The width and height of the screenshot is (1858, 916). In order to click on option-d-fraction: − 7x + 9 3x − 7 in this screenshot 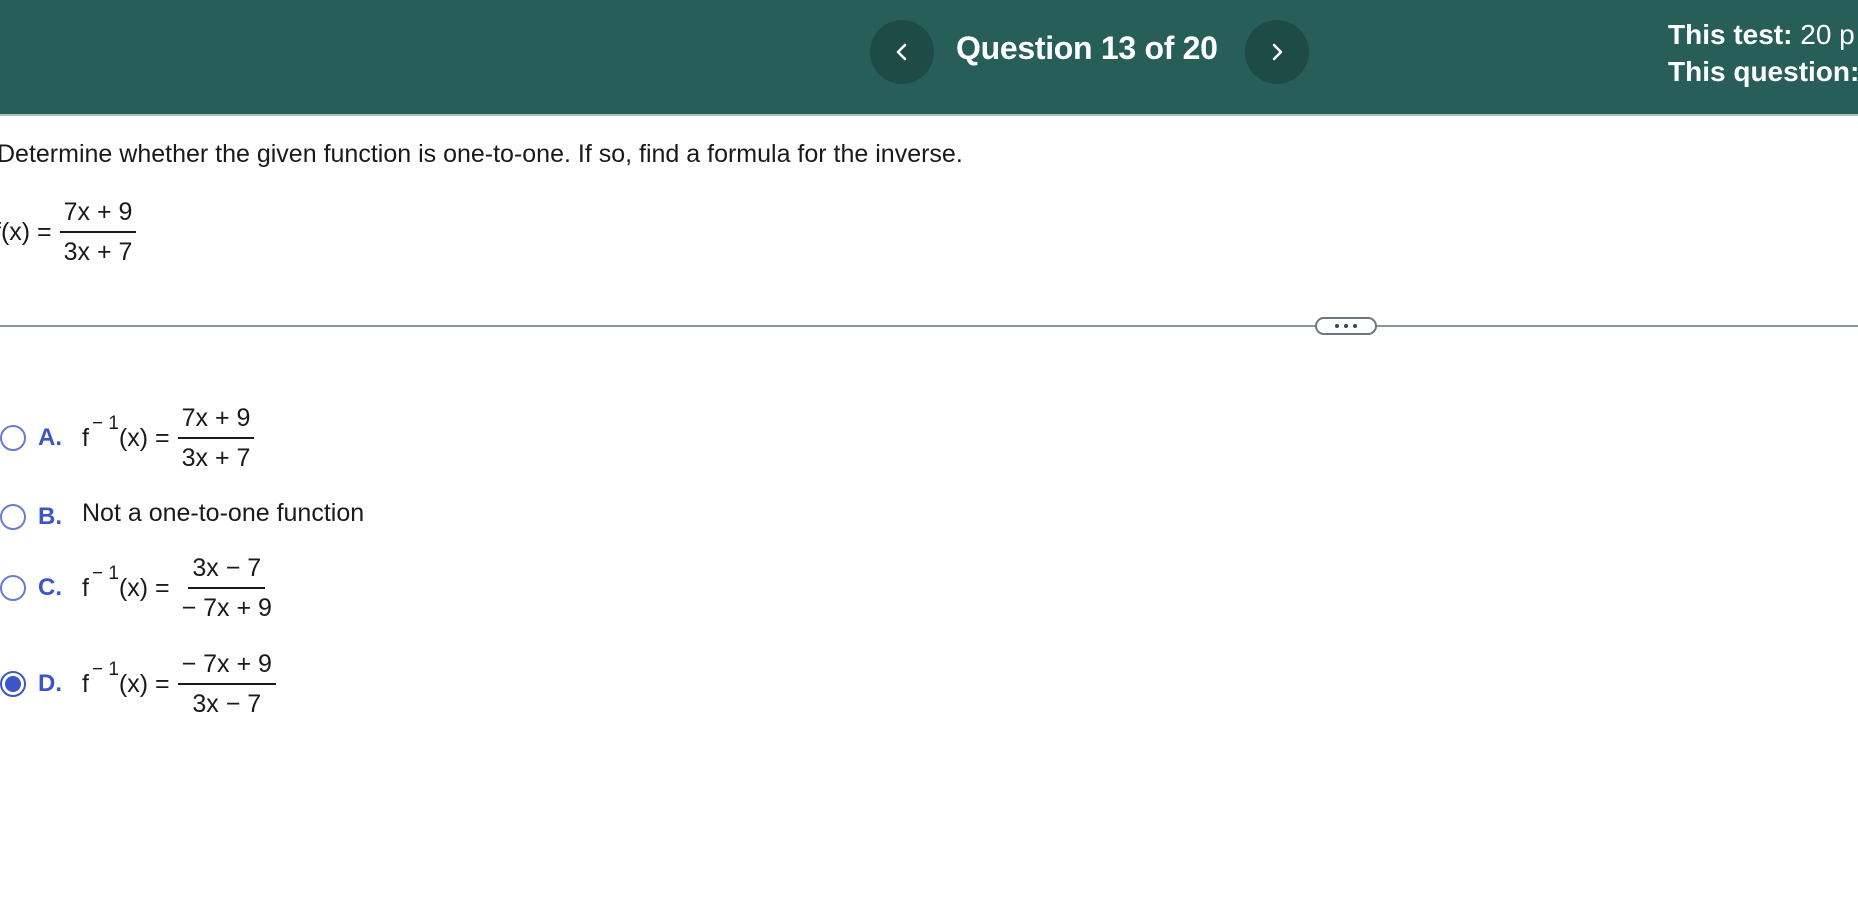, I will do `click(226, 684)`.